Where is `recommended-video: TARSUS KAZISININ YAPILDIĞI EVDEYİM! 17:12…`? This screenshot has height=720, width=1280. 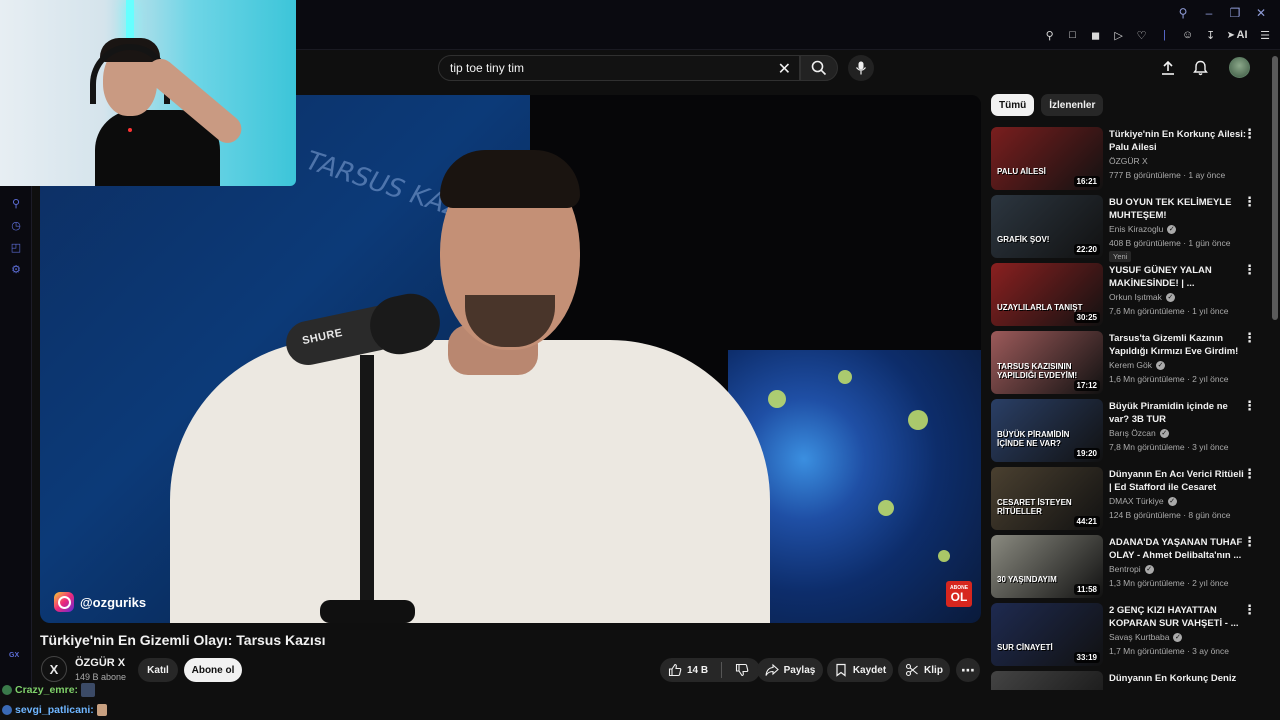 recommended-video: TARSUS KAZISININ YAPILDIĞI EVDEYİM! 17:12… is located at coordinates (1129, 365).